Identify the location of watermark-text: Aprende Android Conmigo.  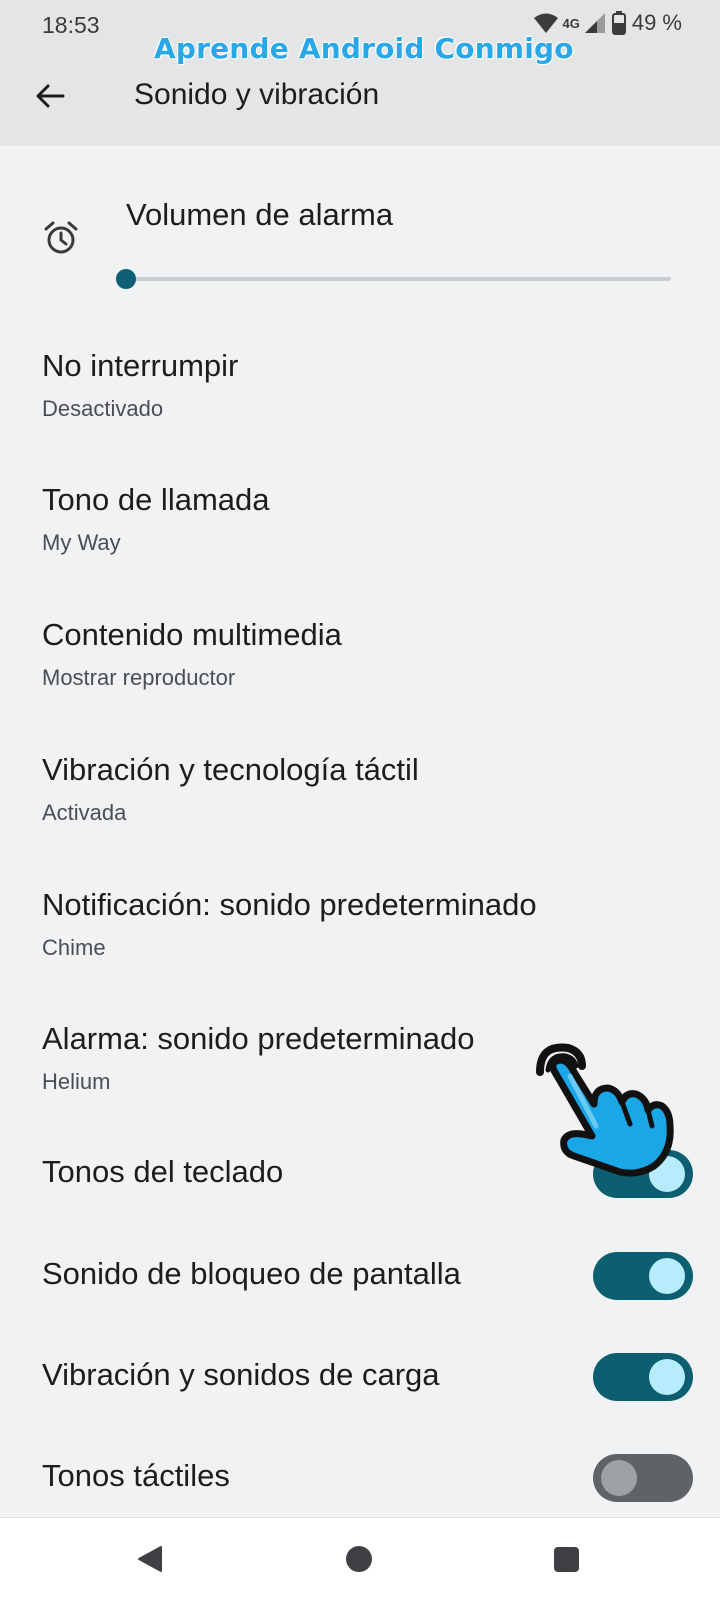
(364, 48).